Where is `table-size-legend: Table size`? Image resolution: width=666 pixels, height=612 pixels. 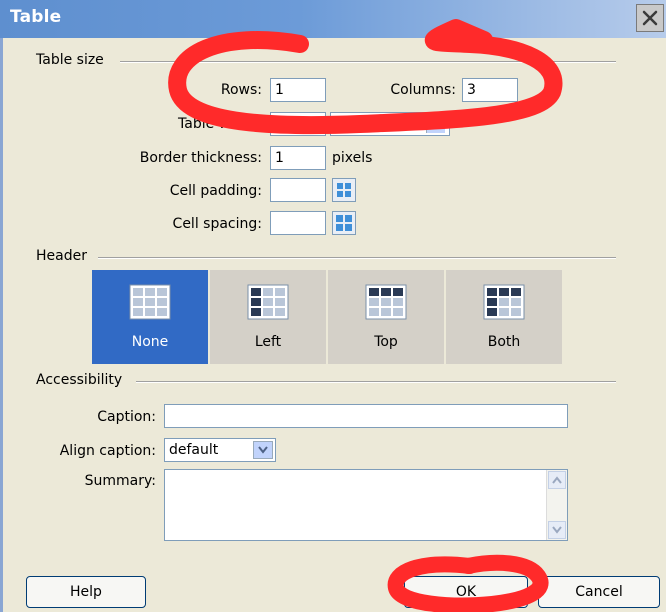 table-size-legend: Table size is located at coordinates (70, 60).